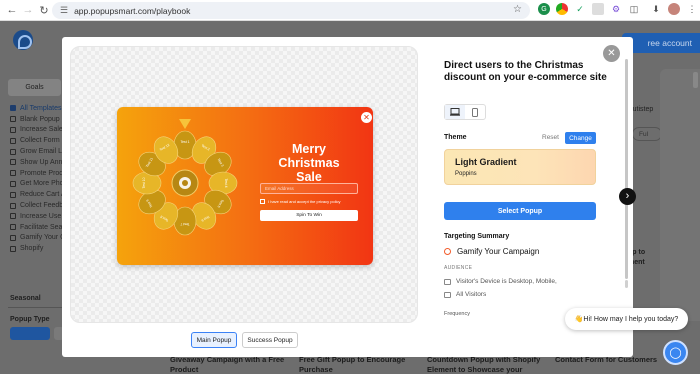 The height and width of the screenshot is (374, 700). Describe the element at coordinates (144, 182) in the screenshot. I see `wheel-segment-label: Test 10` at that location.